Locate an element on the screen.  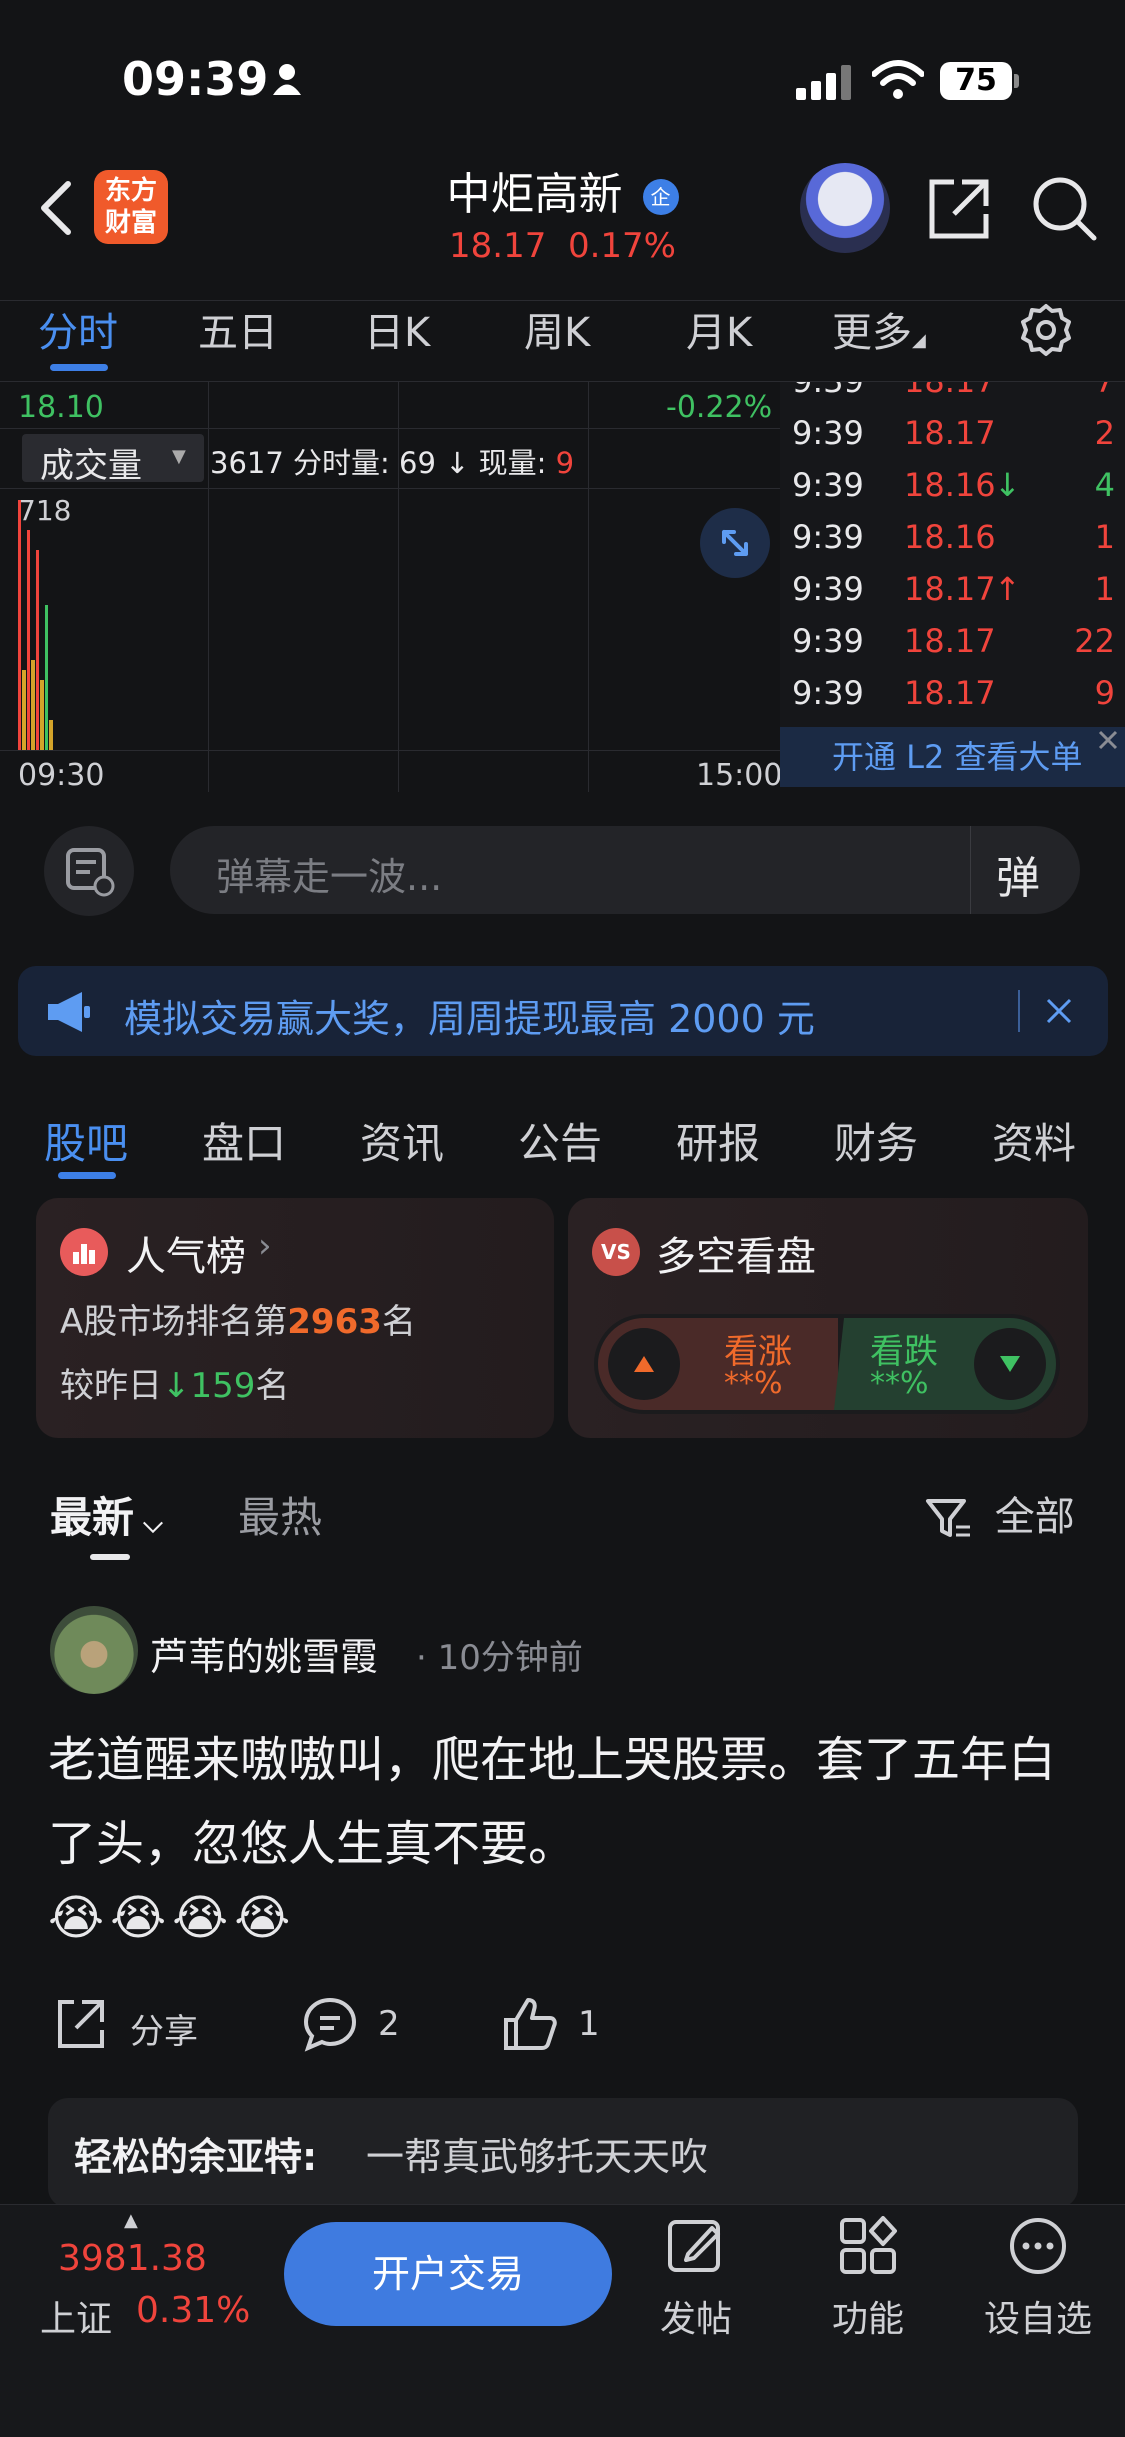
tick-direction-arrow: ↑ is located at coordinates (1007, 589).